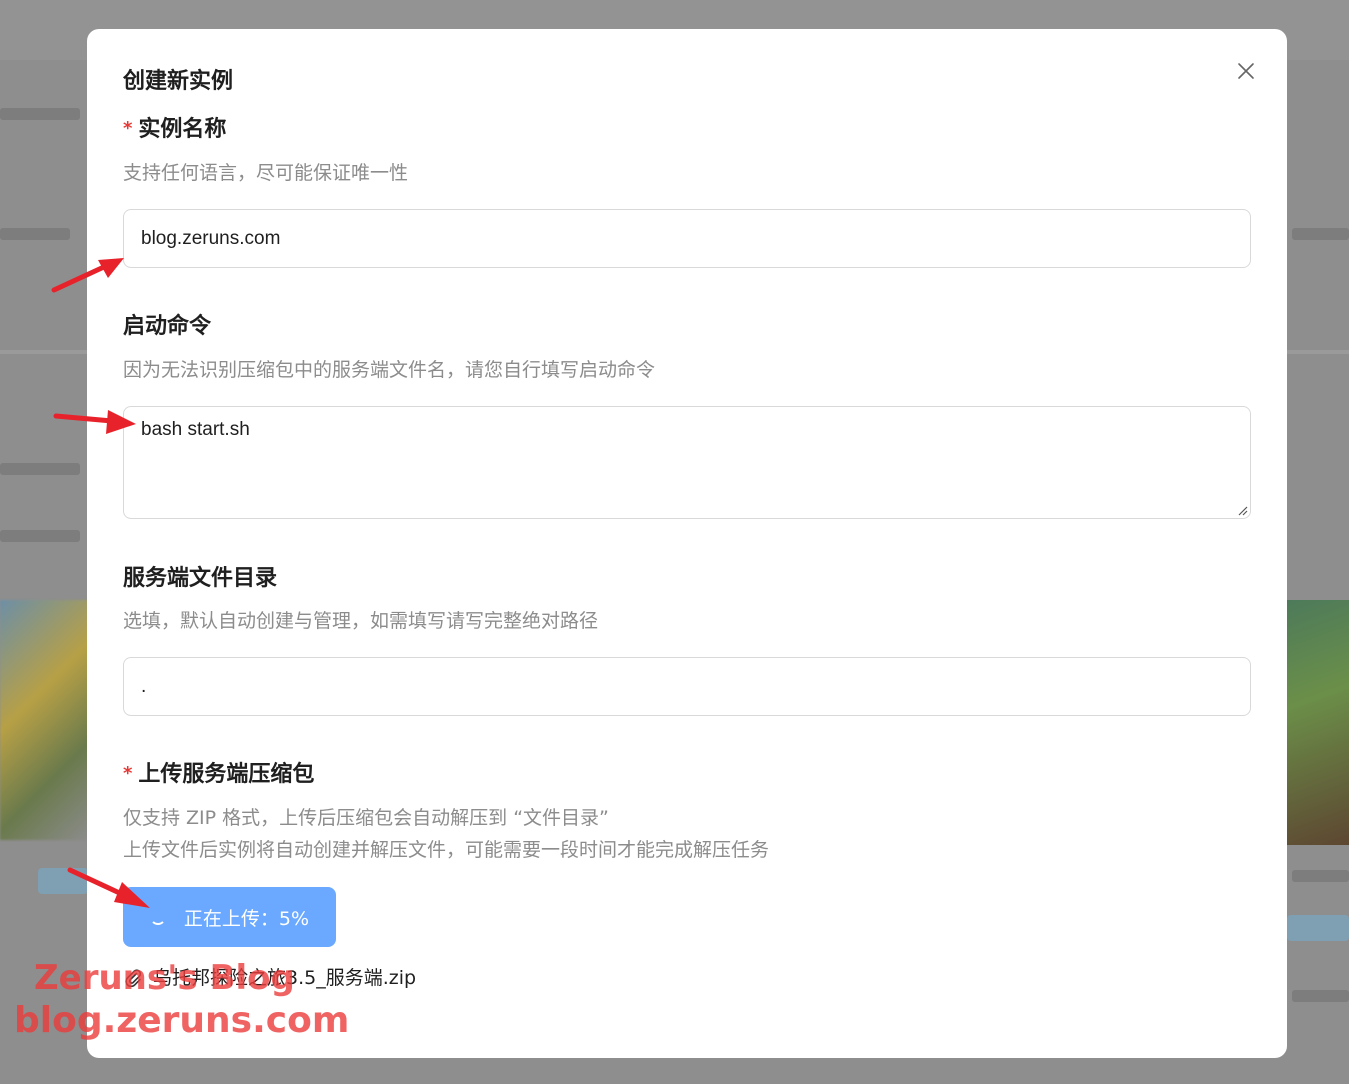  What do you see at coordinates (164, 978) in the screenshot?
I see `watermark-line1: Zeruns's Blog` at bounding box center [164, 978].